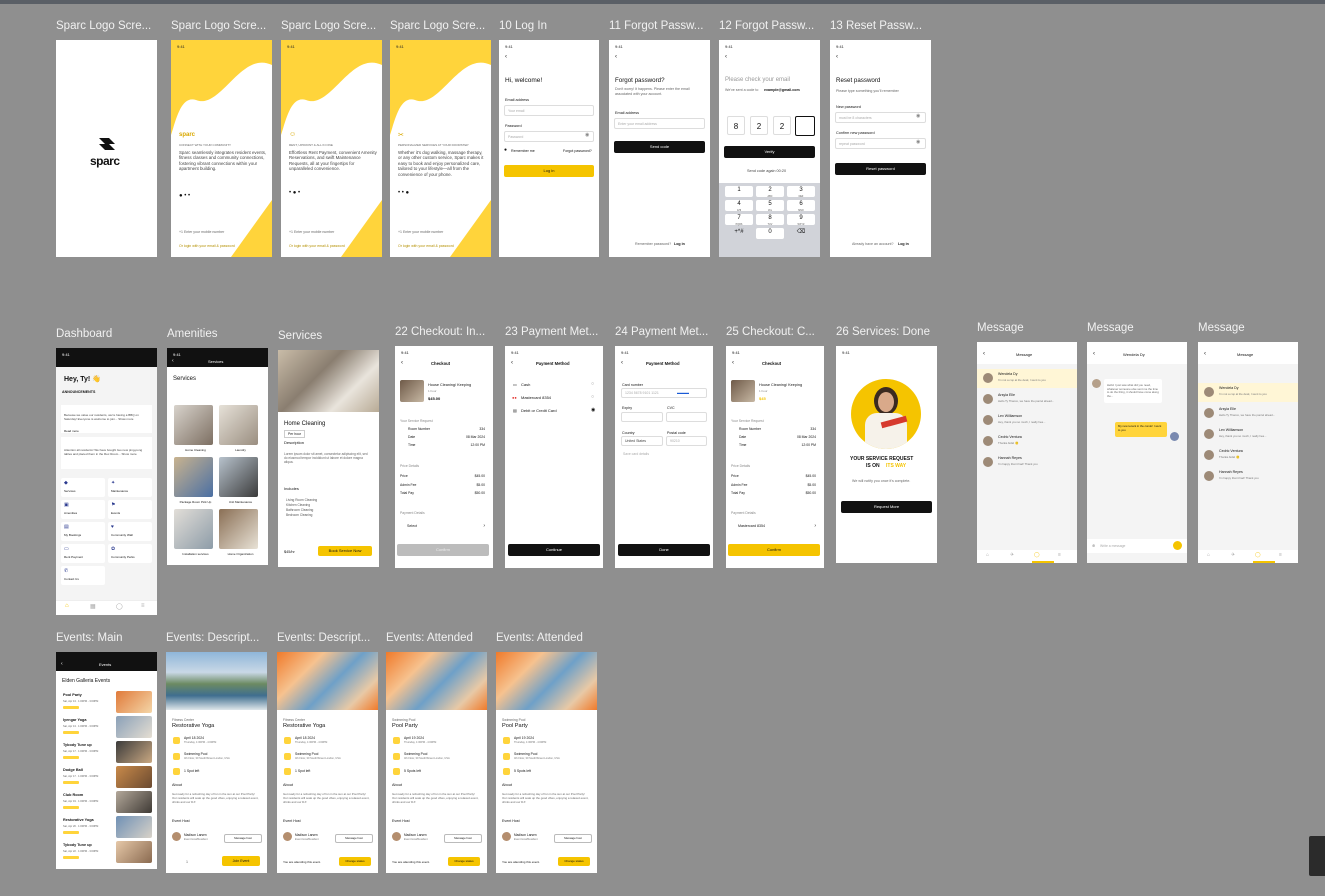  What do you see at coordinates (241, 861) in the screenshot?
I see `join-event-button: Join Event` at bounding box center [241, 861].